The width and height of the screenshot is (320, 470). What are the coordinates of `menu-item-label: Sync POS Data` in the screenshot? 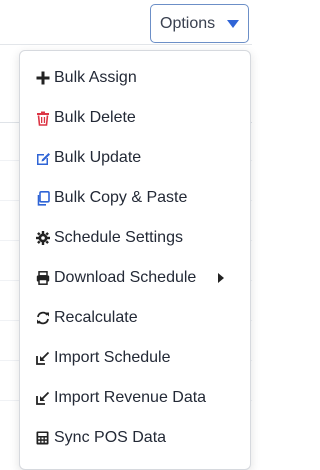 It's located at (110, 437).